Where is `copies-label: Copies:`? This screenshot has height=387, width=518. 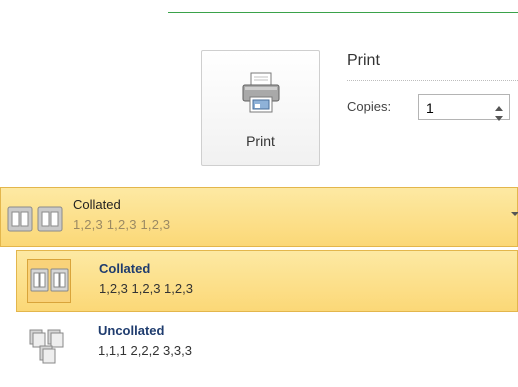
copies-label: Copies: is located at coordinates (369, 106).